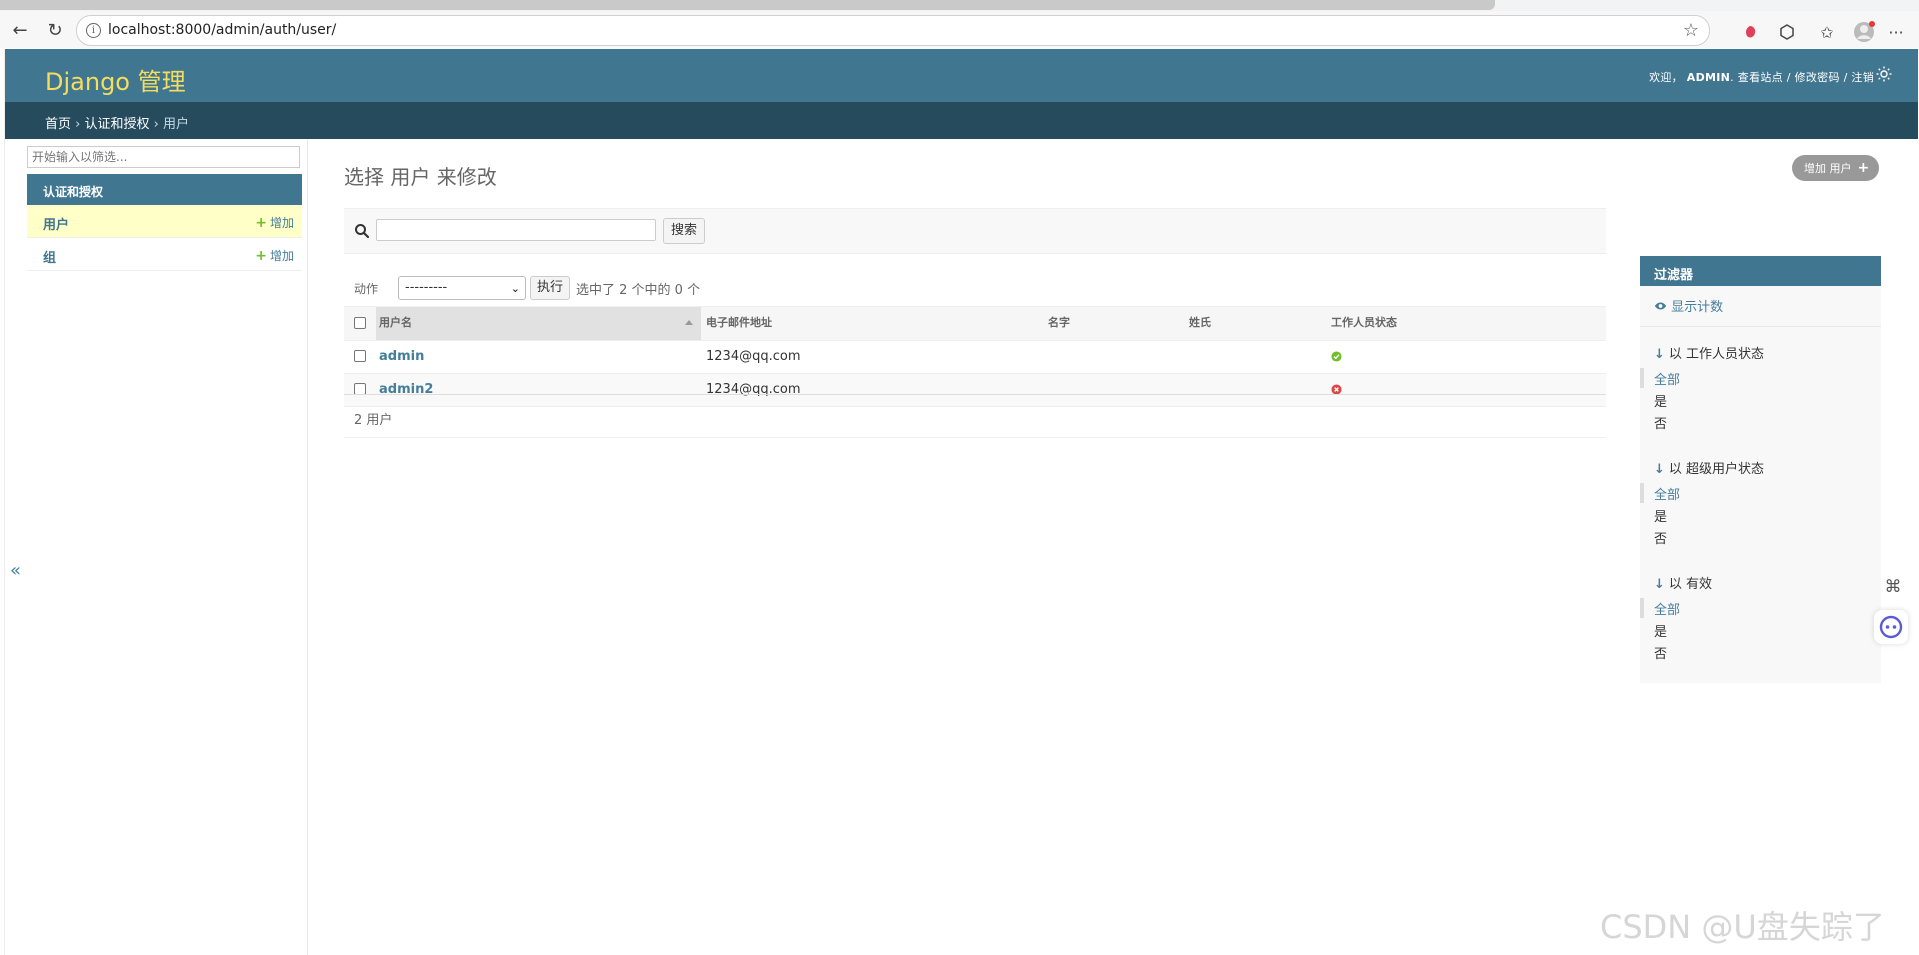  What do you see at coordinates (274, 222) in the screenshot?
I see `add-user-link: + 增加` at bounding box center [274, 222].